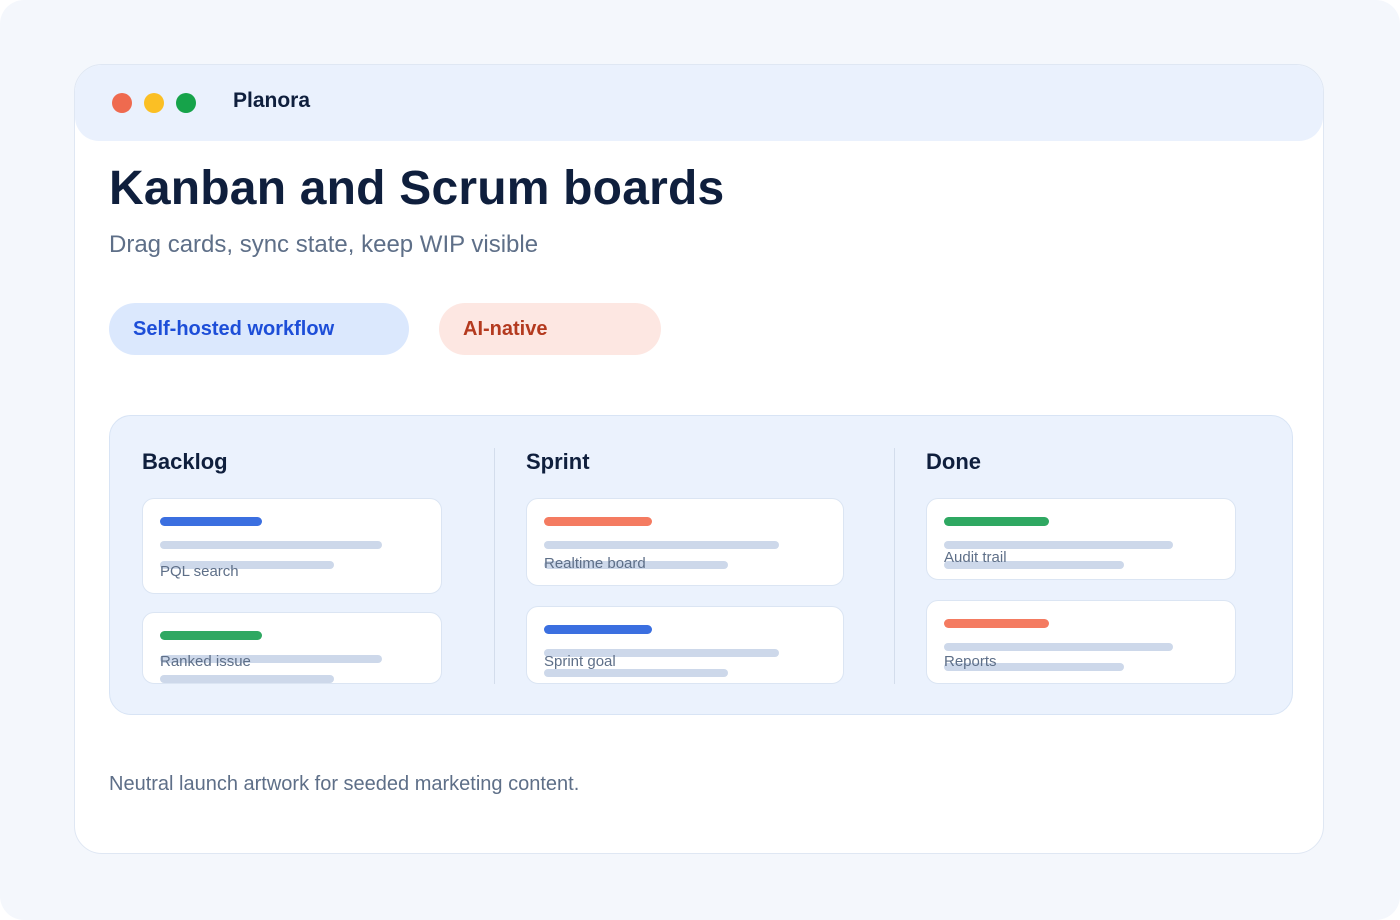 The width and height of the screenshot is (1400, 920). I want to click on card-title: Sprint goal, so click(580, 661).